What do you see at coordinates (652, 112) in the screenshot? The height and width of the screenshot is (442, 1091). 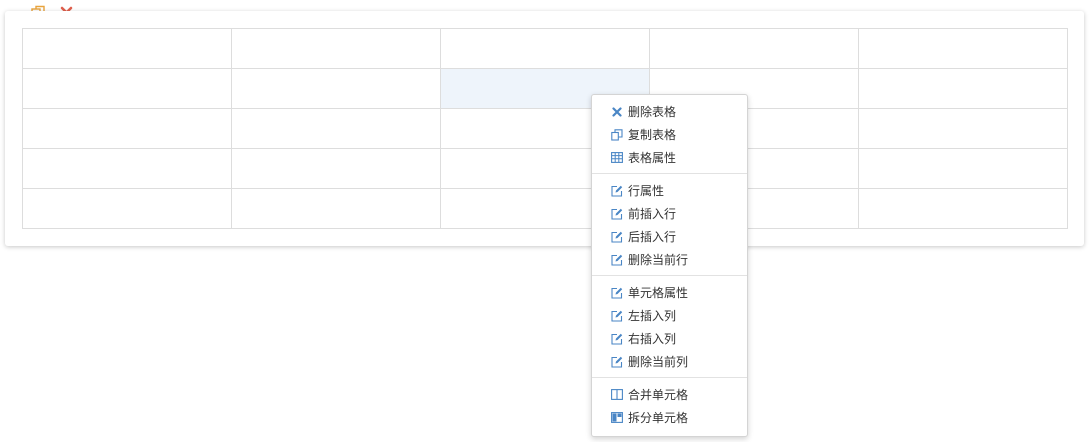 I see `menu-item-label: 删除表格` at bounding box center [652, 112].